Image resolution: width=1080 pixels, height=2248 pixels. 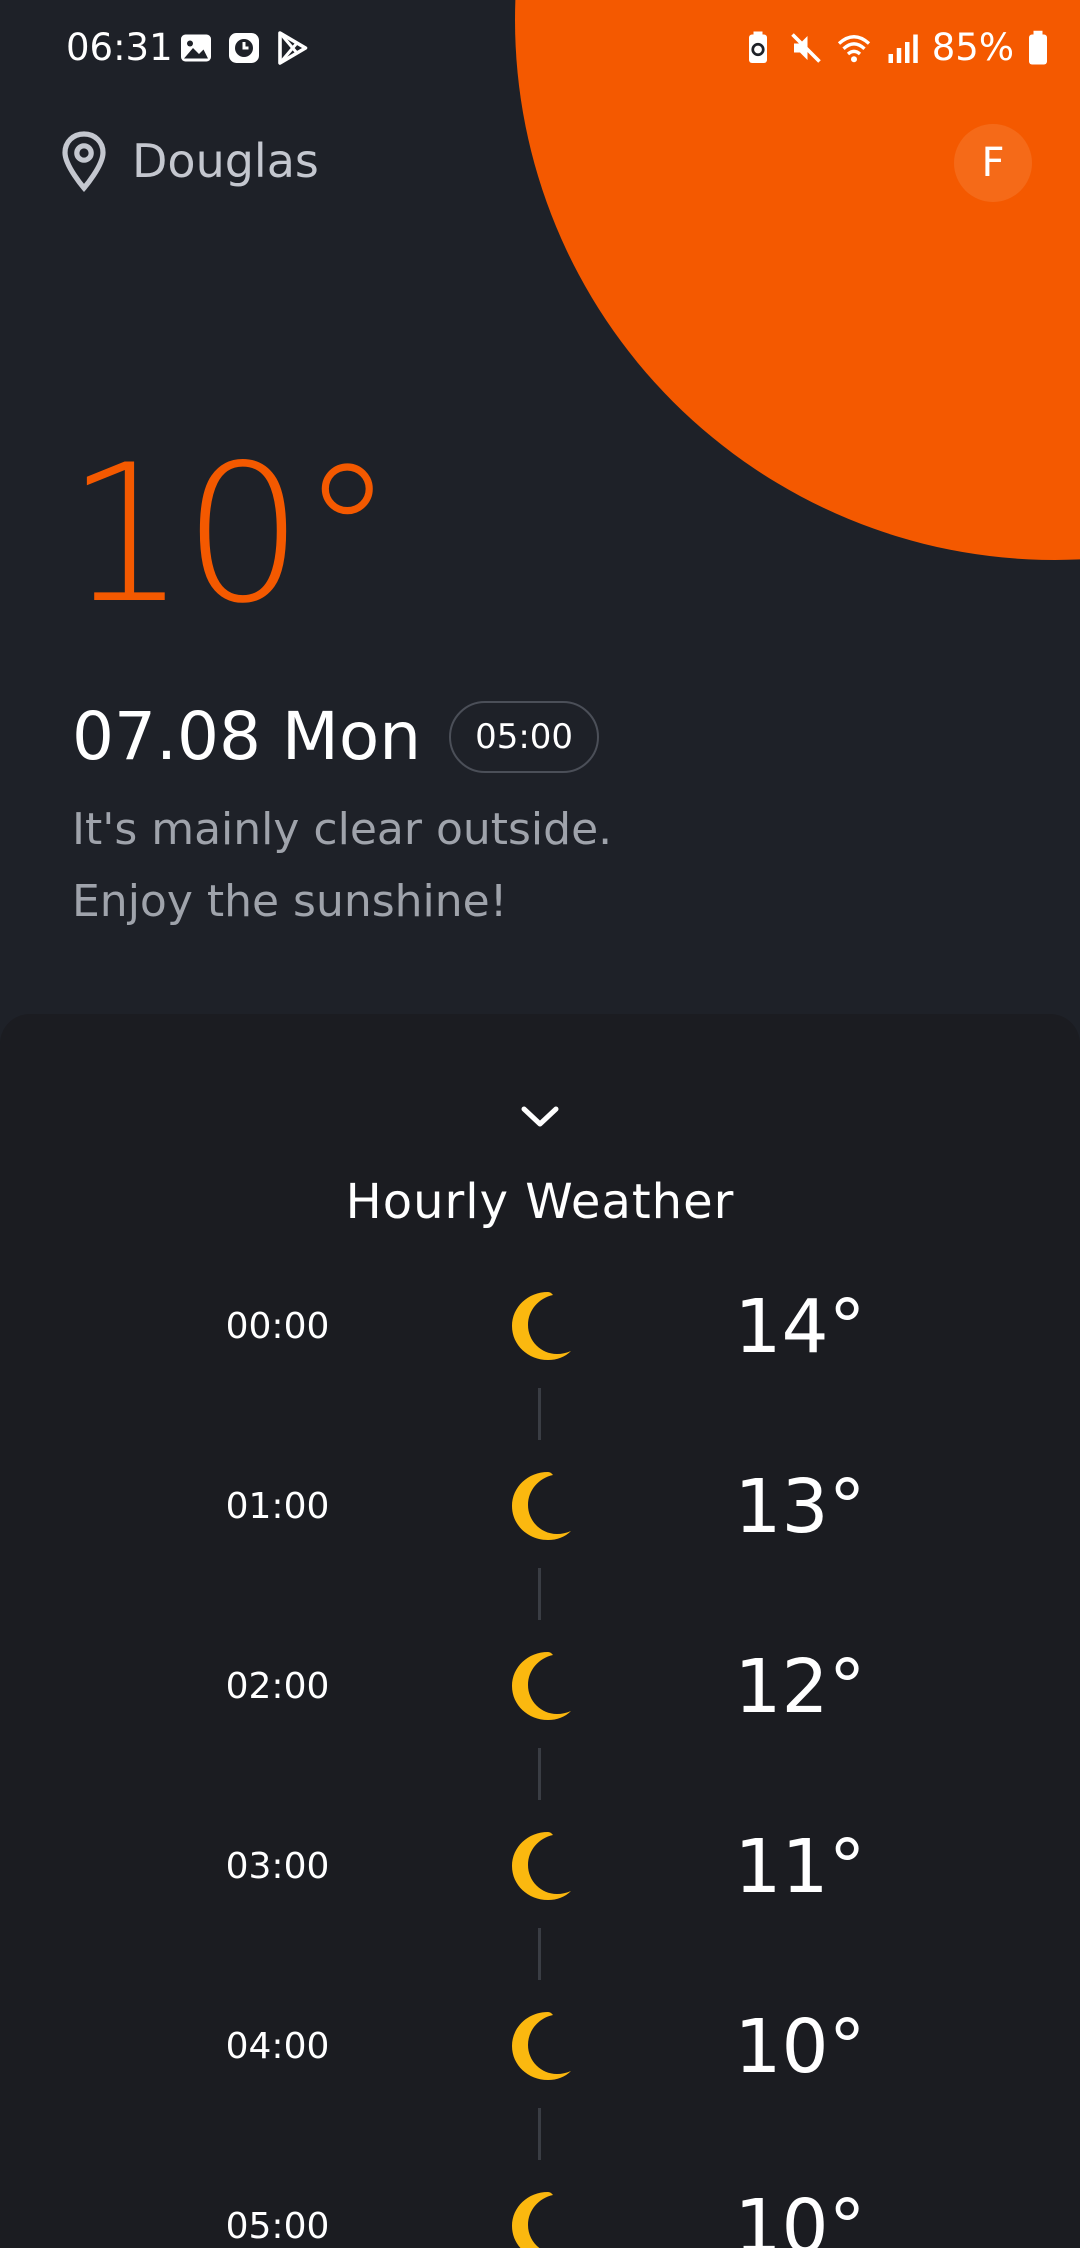 What do you see at coordinates (972, 47) in the screenshot?
I see `battery-percent: 85%` at bounding box center [972, 47].